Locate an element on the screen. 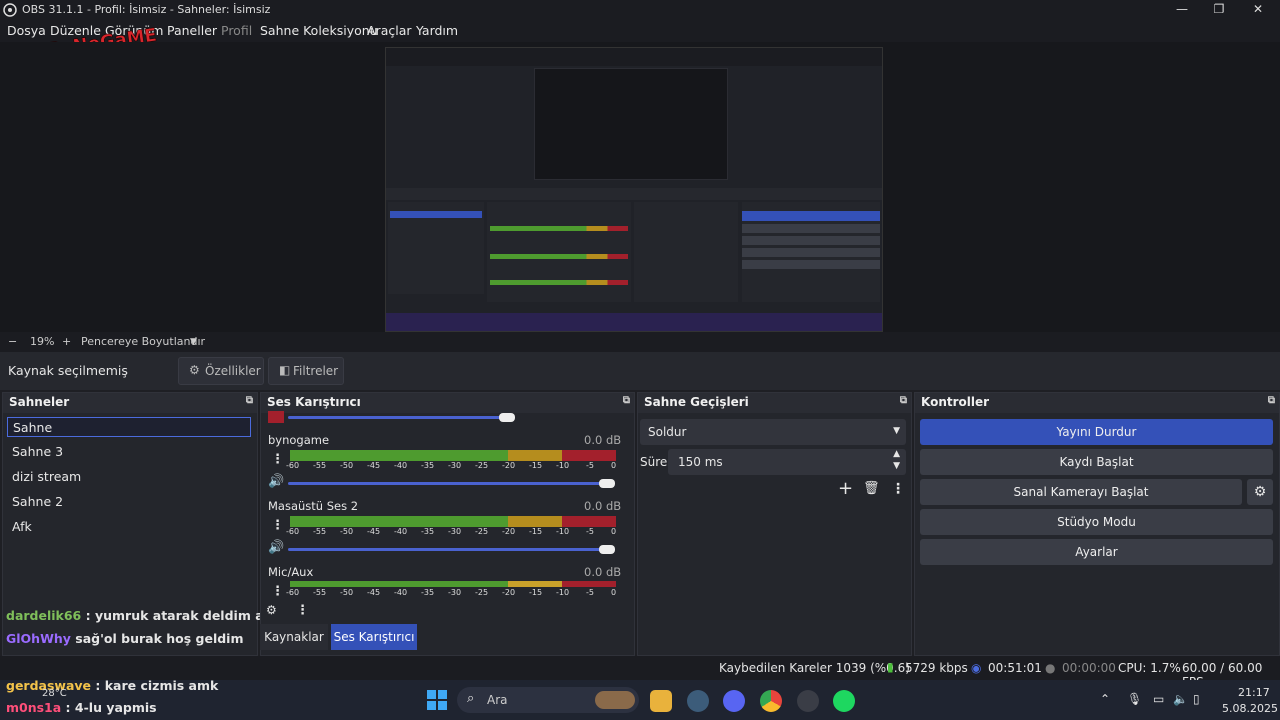 This screenshot has height=720, width=1280. tick-label: -5 is located at coordinates (590, 465).